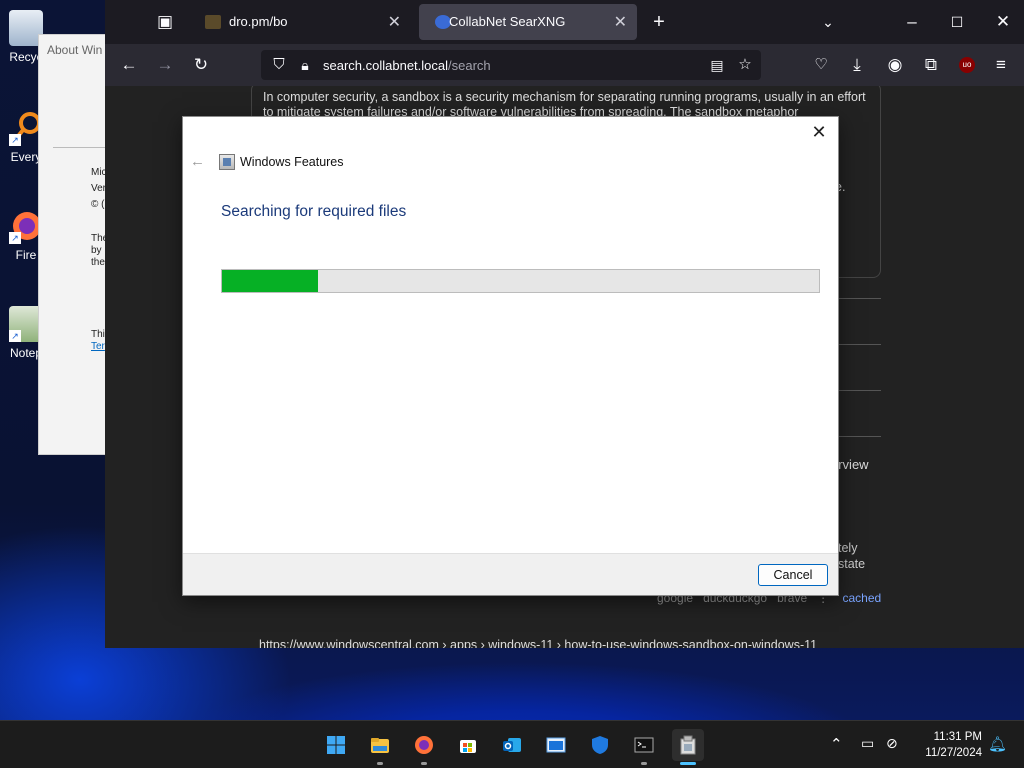  What do you see at coordinates (836, 744) in the screenshot?
I see `show-hidden-icons-icon: ⌃` at bounding box center [836, 744].